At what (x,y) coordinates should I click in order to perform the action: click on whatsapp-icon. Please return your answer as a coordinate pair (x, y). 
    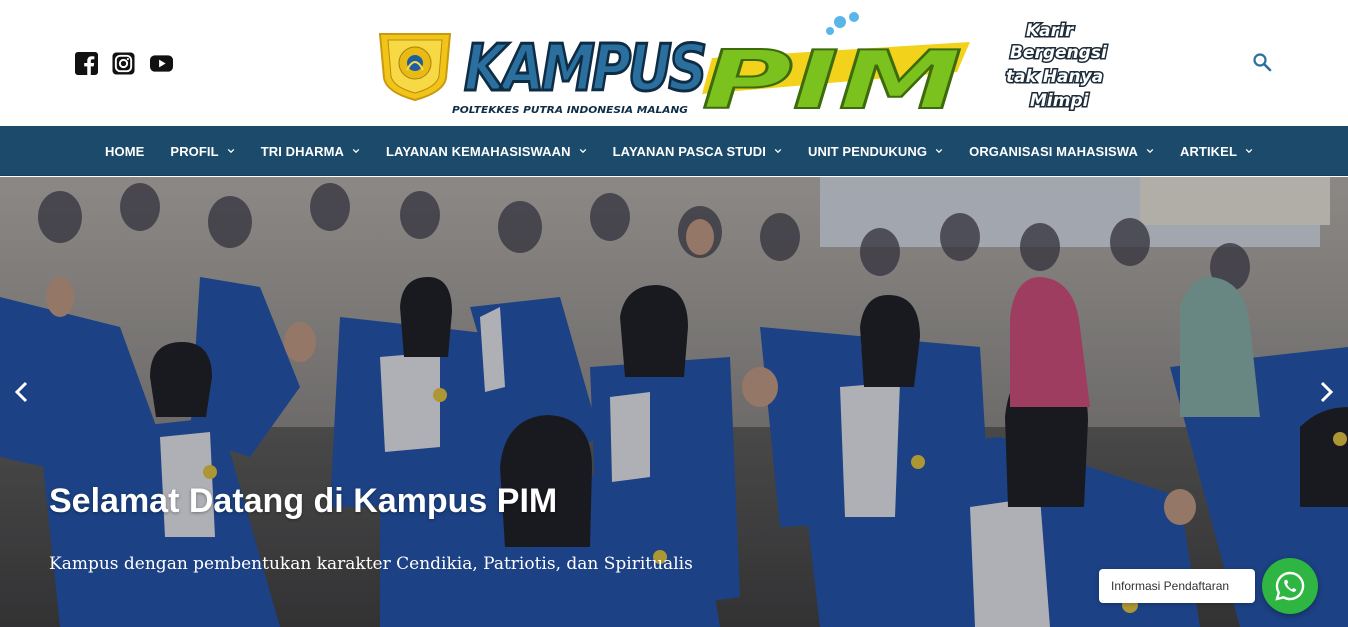
    Looking at the image, I should click on (1290, 586).